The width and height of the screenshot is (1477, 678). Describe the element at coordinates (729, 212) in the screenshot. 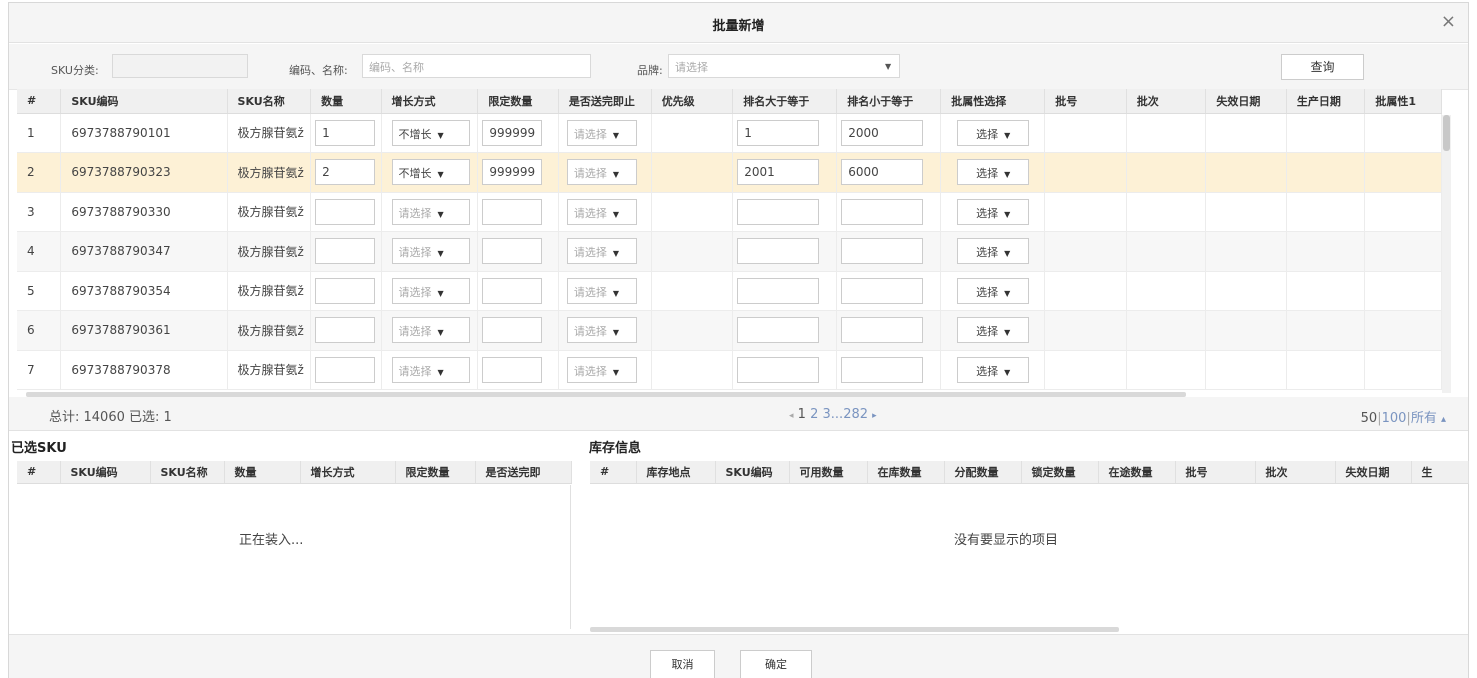

I see `table-row: 3 6973788790330 极方腺苷氨ž 请选择 ▼ 请选择 ▼ 选择 ▼` at that location.